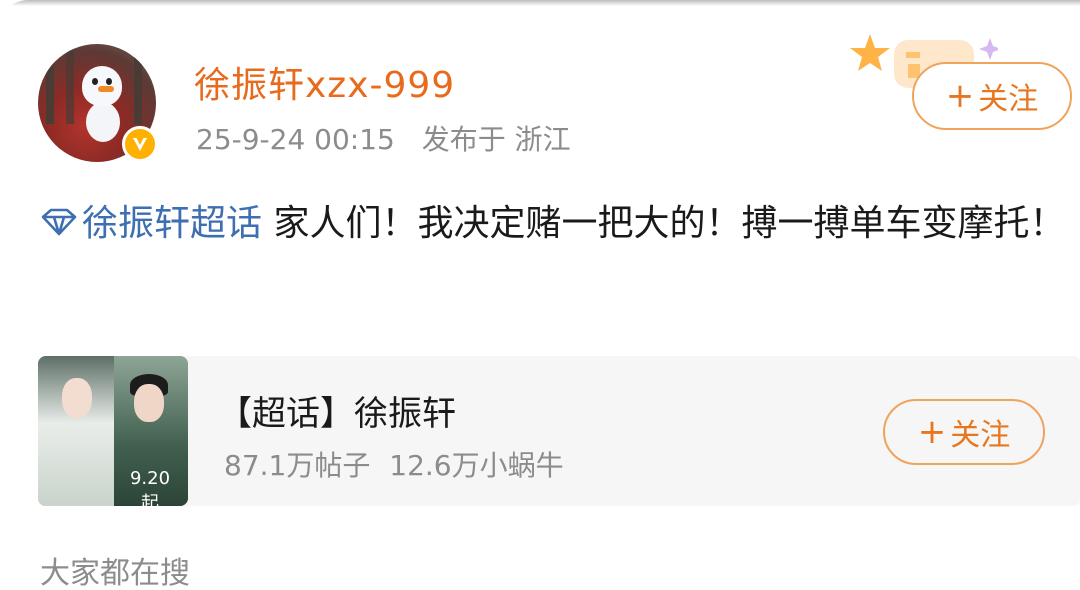 Image resolution: width=1080 pixels, height=590 pixels. I want to click on post-content: 徐振轩超话 家人们！我决定赌一把大的！搏一搏单车变摩托！, so click(555, 224).